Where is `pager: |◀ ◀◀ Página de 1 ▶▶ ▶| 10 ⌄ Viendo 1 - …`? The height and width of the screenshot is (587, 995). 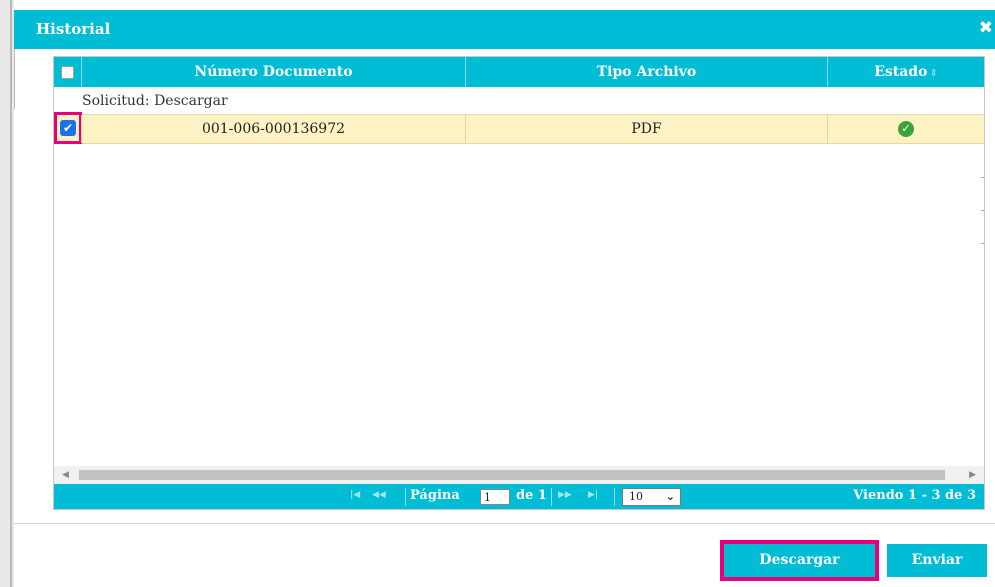 pager: |◀ ◀◀ Página de 1 ▶▶ ▶| 10 ⌄ Viendo 1 - … is located at coordinates (519, 496).